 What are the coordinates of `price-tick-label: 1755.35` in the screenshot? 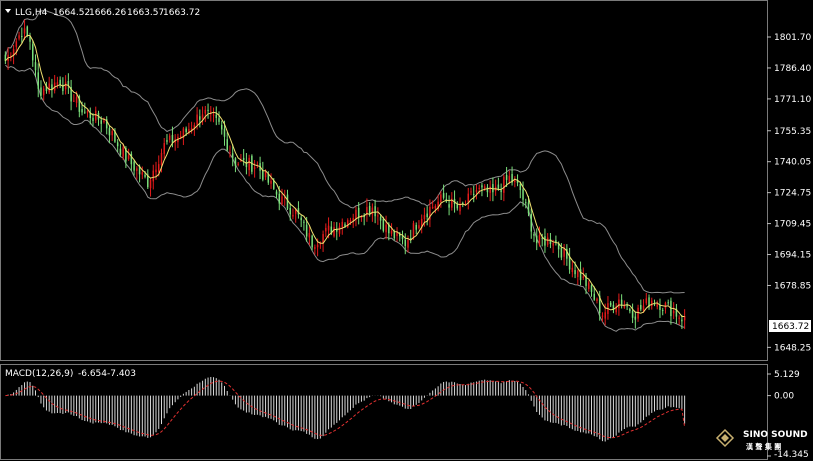 It's located at (792, 132).